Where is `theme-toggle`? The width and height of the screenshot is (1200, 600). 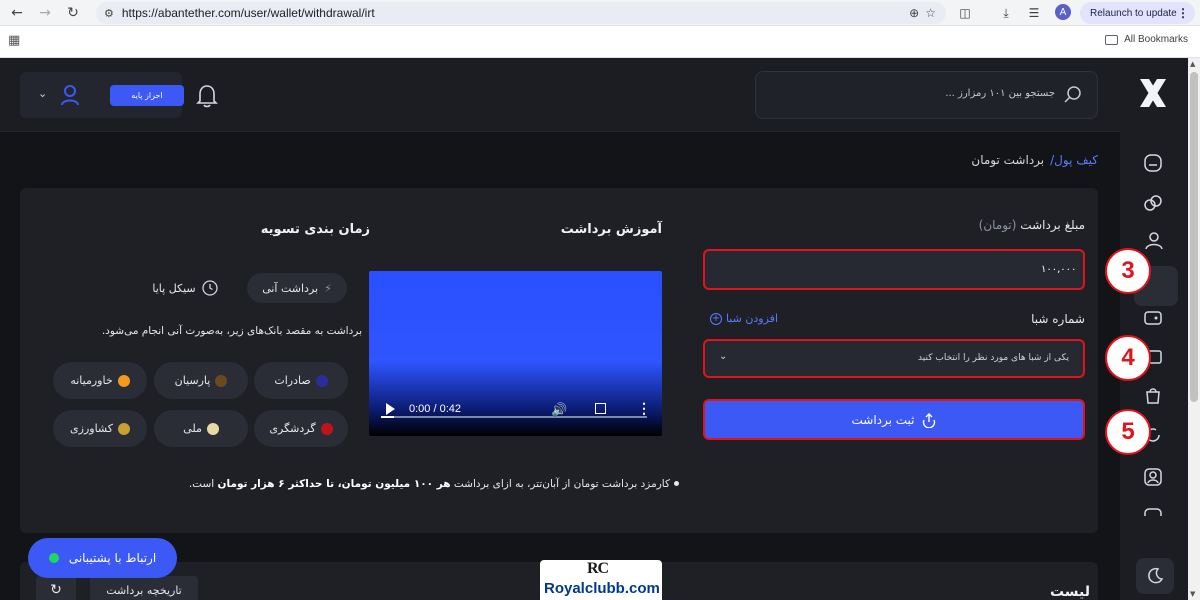
theme-toggle is located at coordinates (1155, 576).